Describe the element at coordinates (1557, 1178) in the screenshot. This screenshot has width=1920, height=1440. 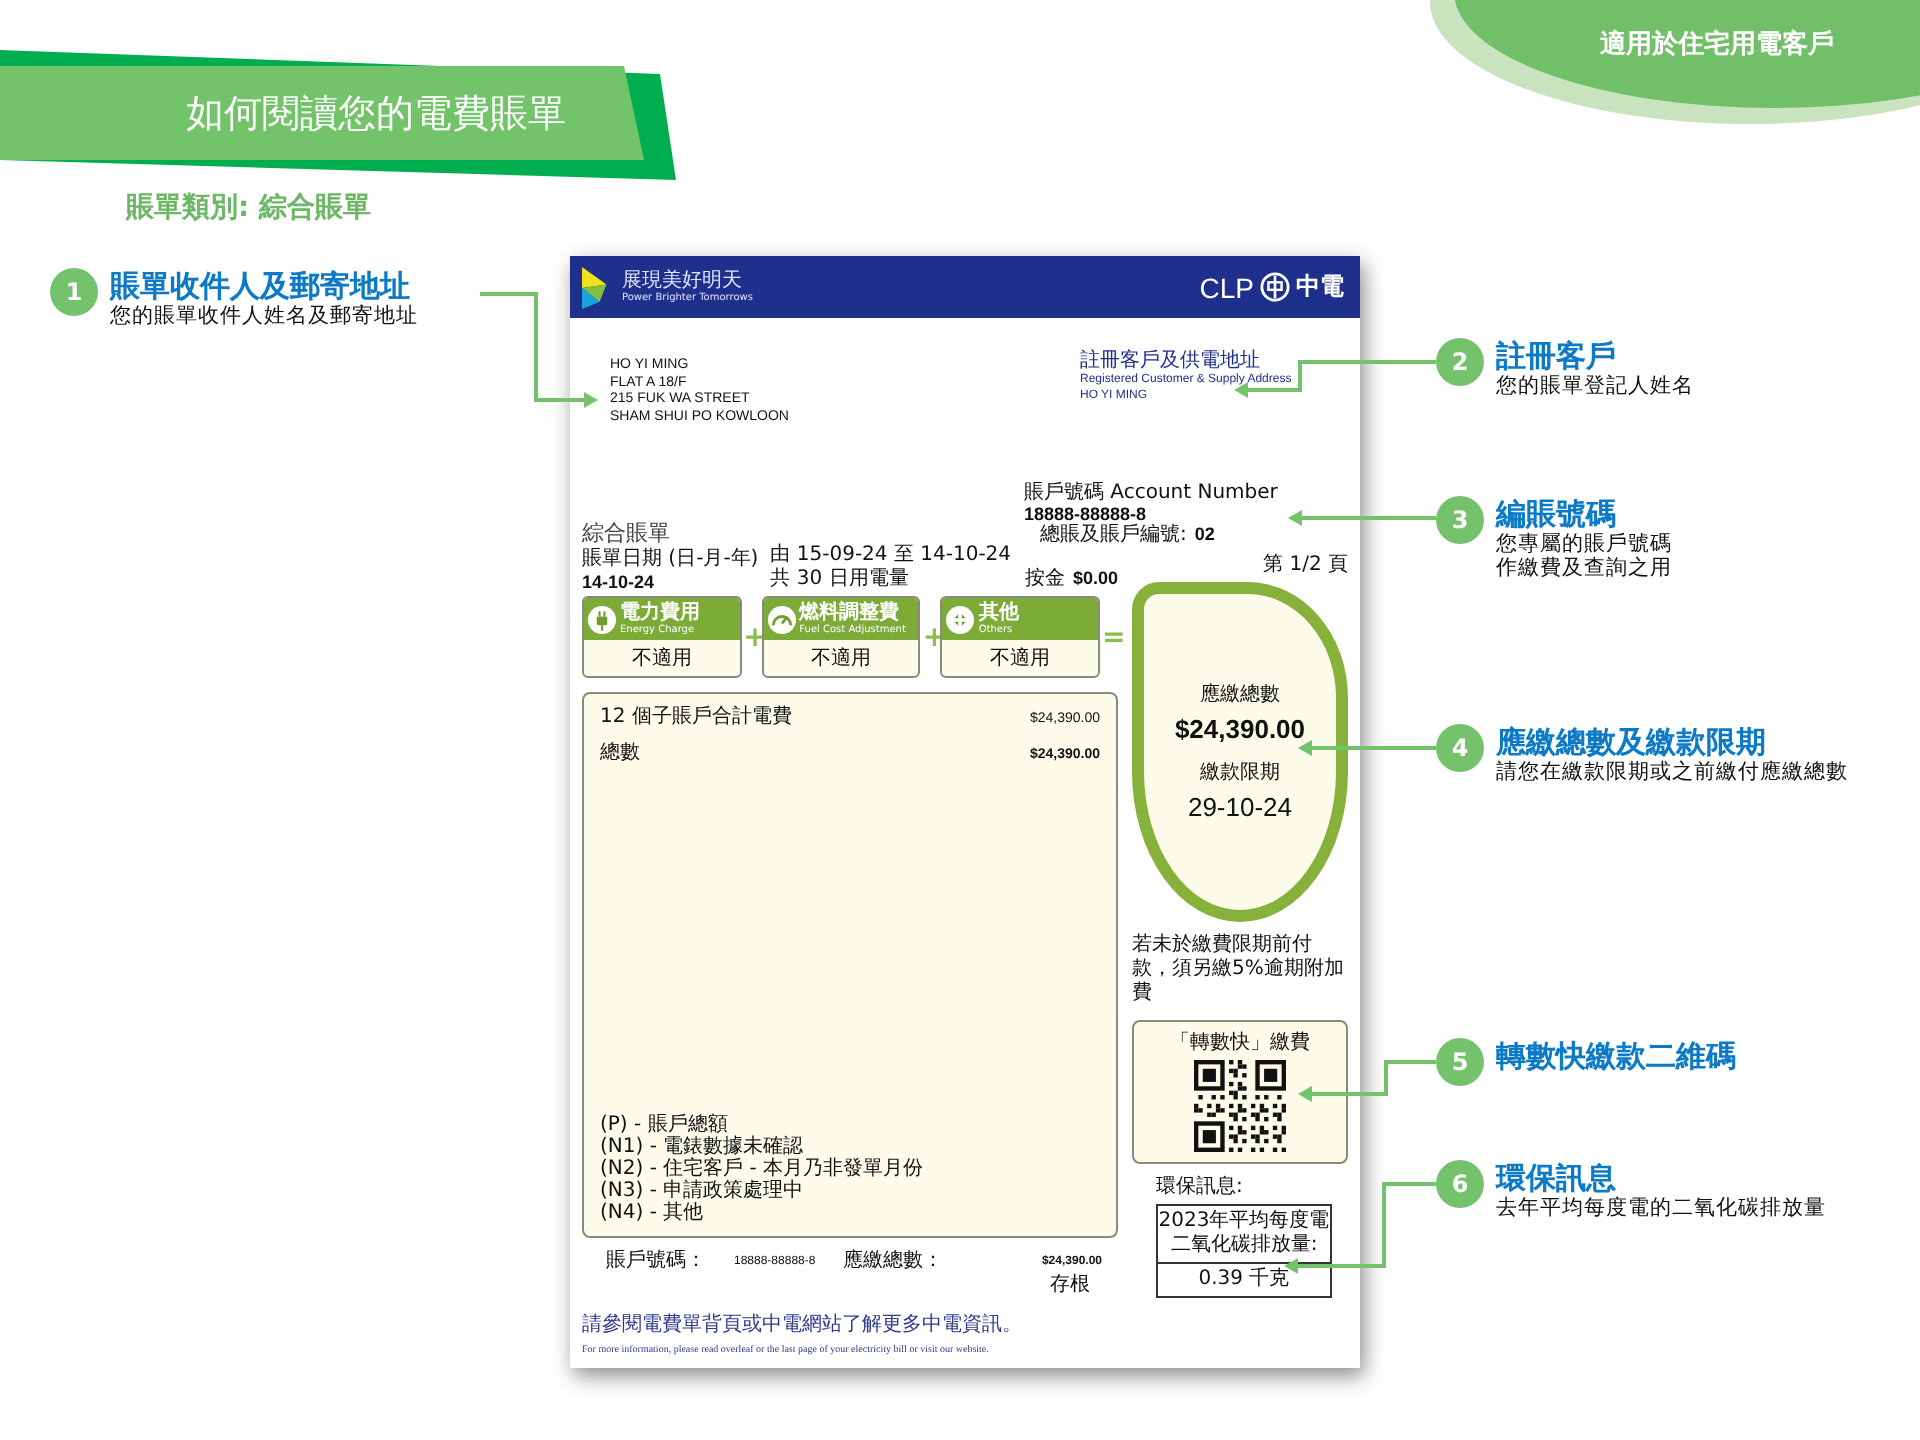
I see `callout-title: 環保訊息` at that location.